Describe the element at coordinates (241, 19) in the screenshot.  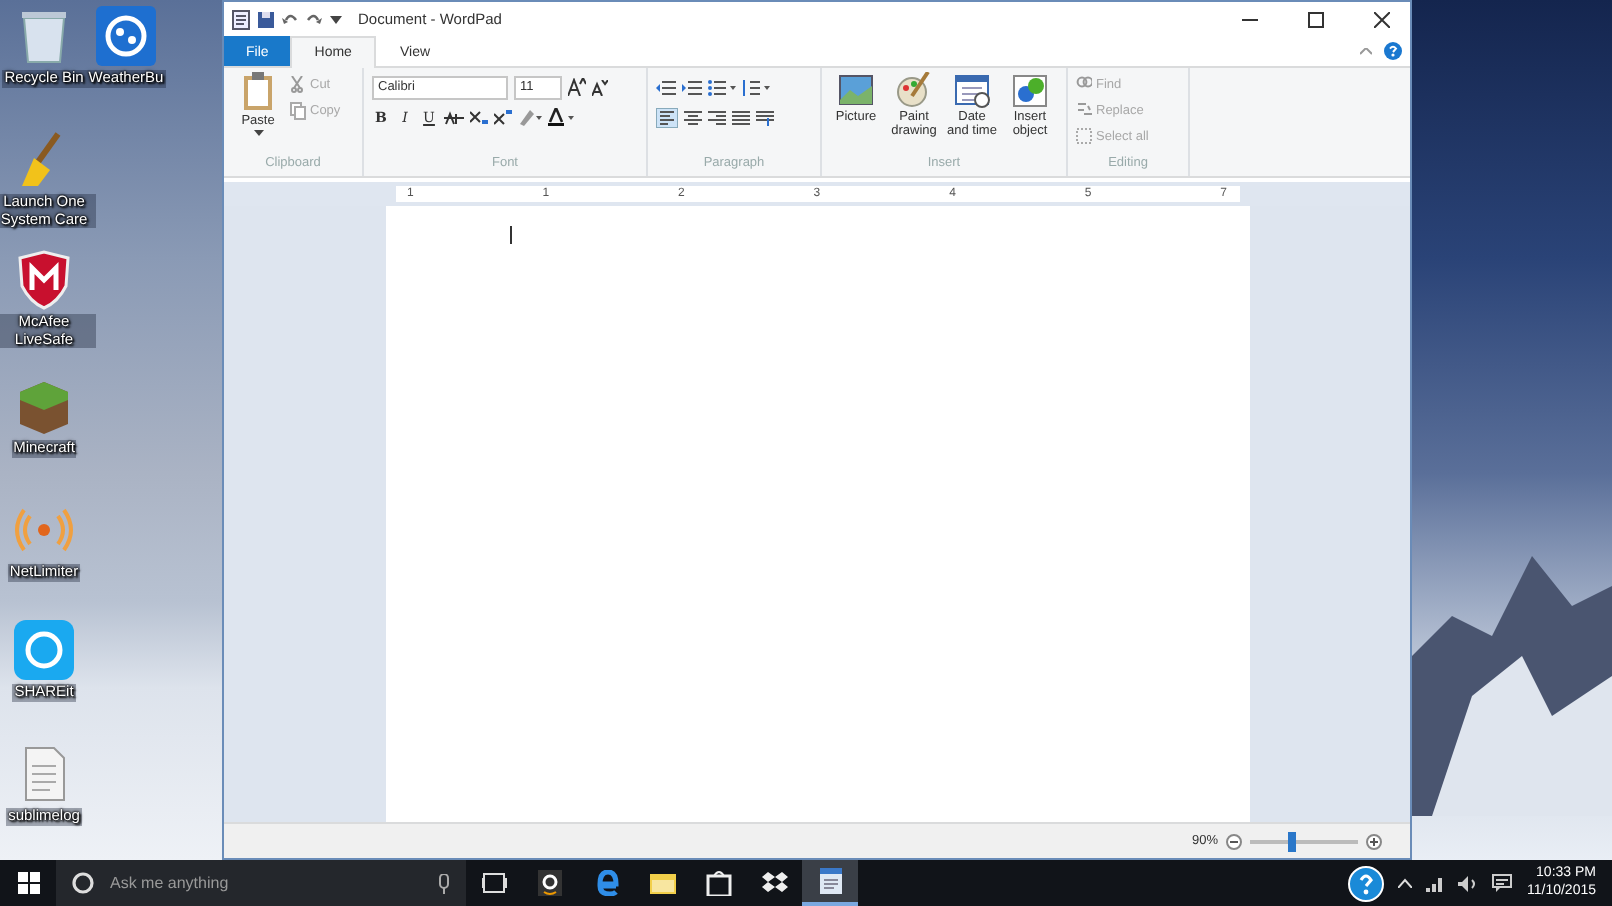
I see `wordpad-app-icon` at that location.